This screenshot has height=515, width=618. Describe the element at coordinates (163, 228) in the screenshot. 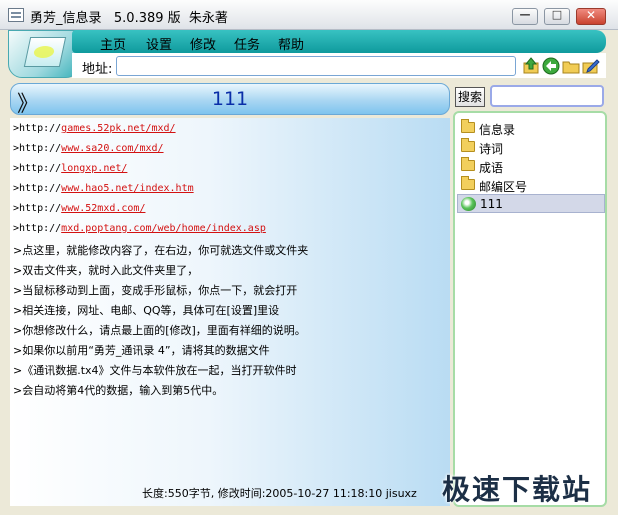

I see `url-link: mxd.poptang.com/web/home/index.asp` at that location.